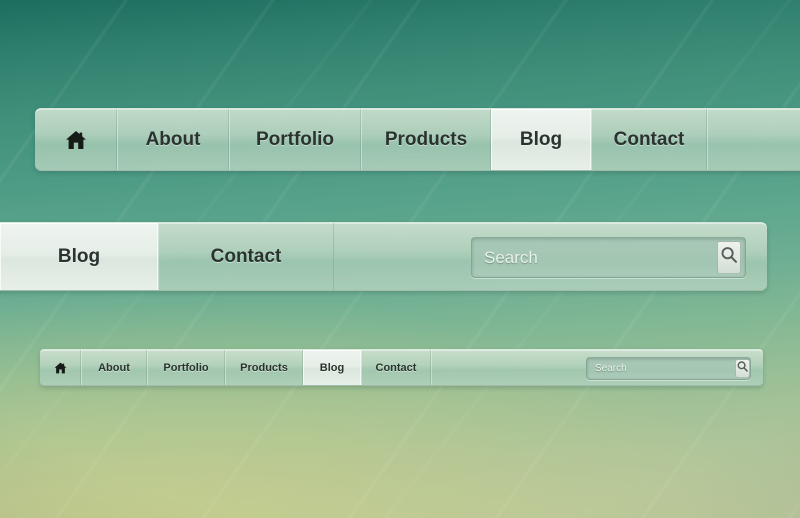  Describe the element at coordinates (753, 139) in the screenshot. I see `nav-empty-space` at that location.